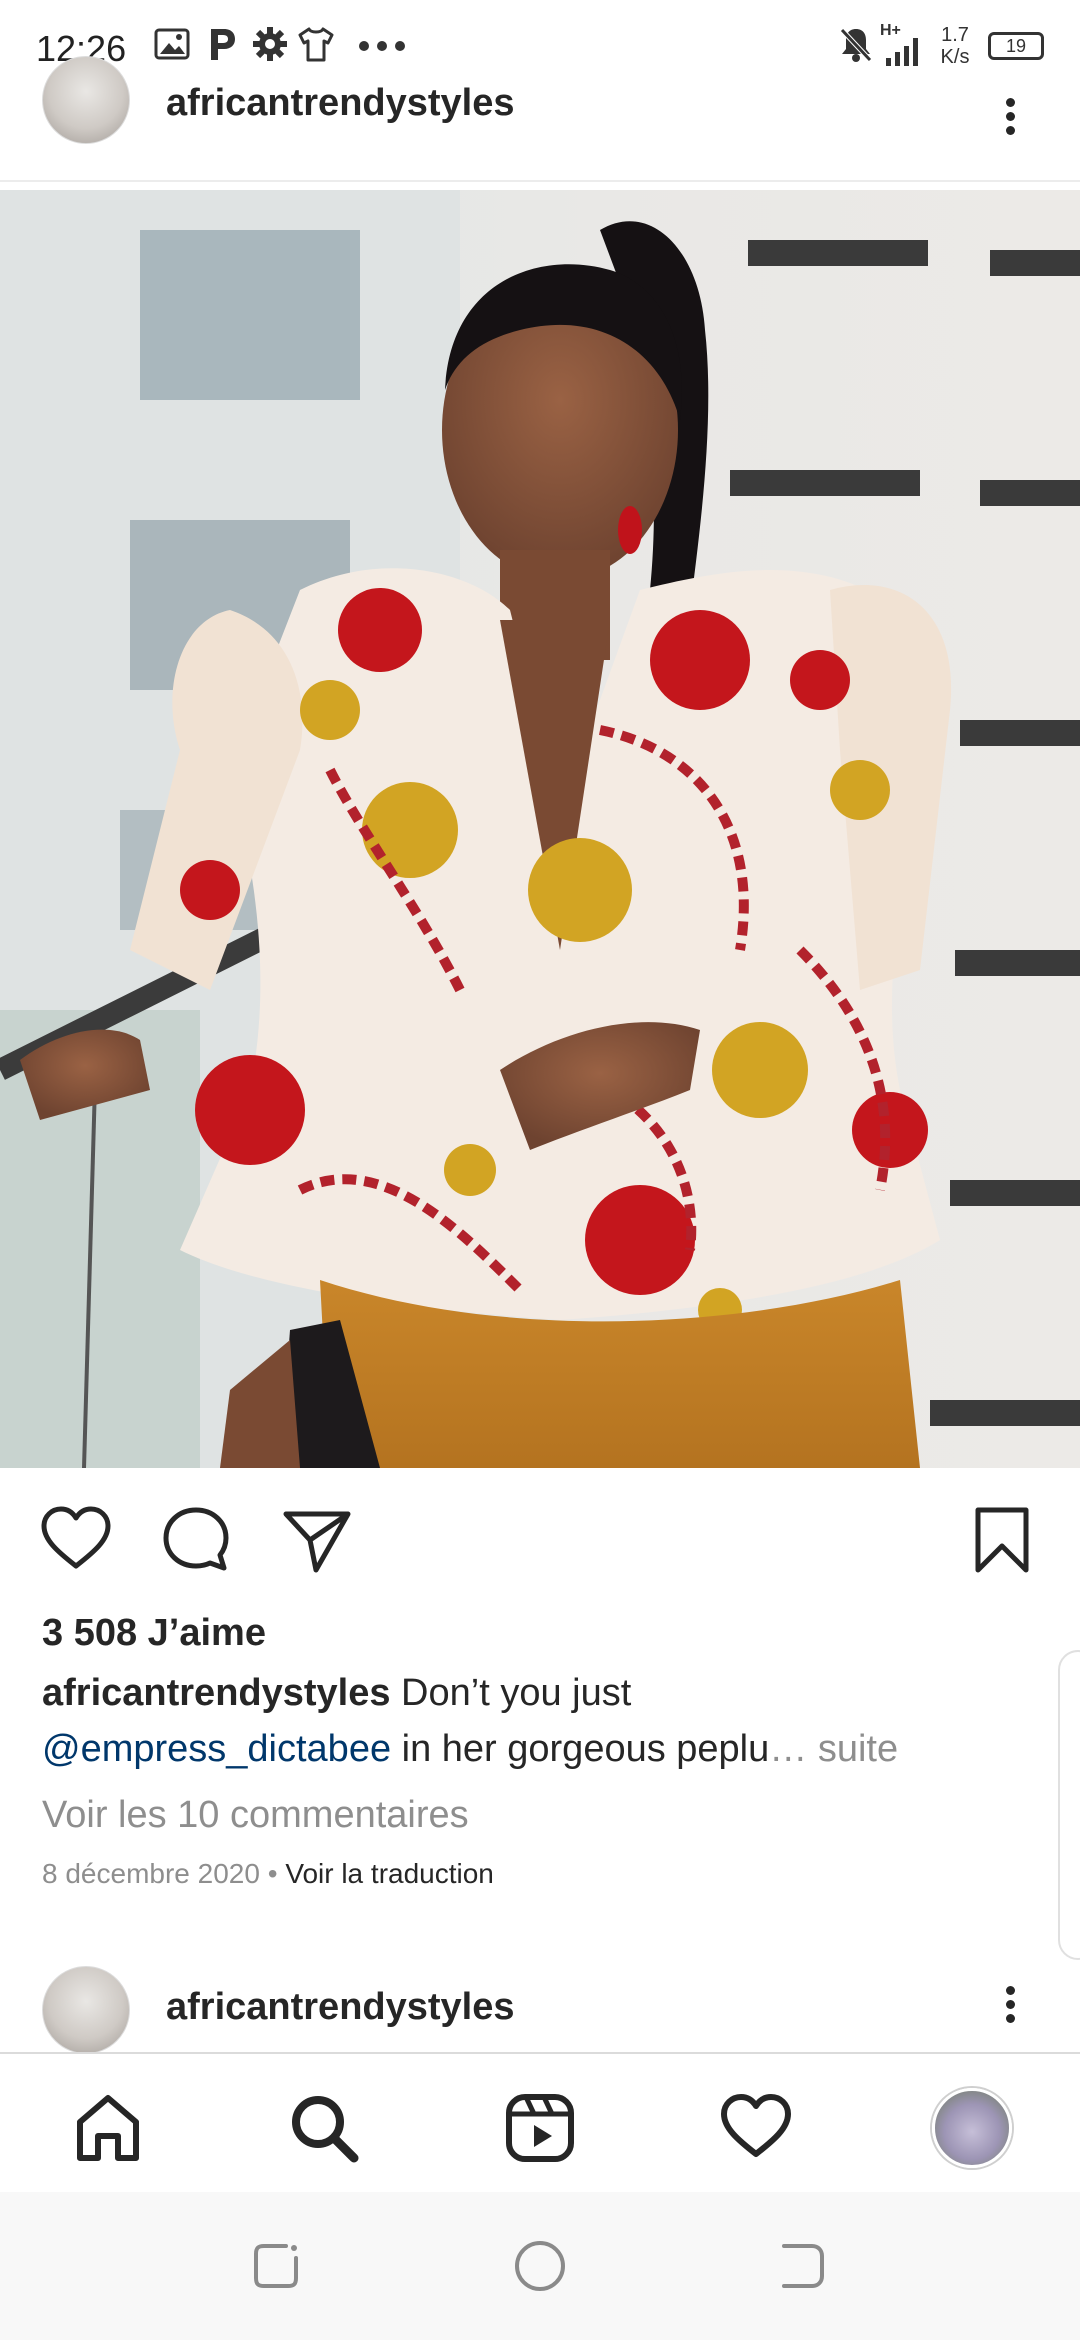 Image resolution: width=1080 pixels, height=2340 pixels. I want to click on home-icon, so click(108, 2128).